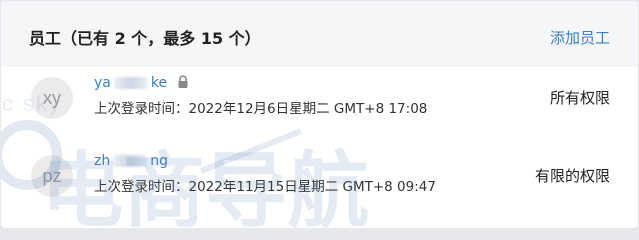 The image size is (639, 240). What do you see at coordinates (52, 98) in the screenshot?
I see `avatar: xy` at bounding box center [52, 98].